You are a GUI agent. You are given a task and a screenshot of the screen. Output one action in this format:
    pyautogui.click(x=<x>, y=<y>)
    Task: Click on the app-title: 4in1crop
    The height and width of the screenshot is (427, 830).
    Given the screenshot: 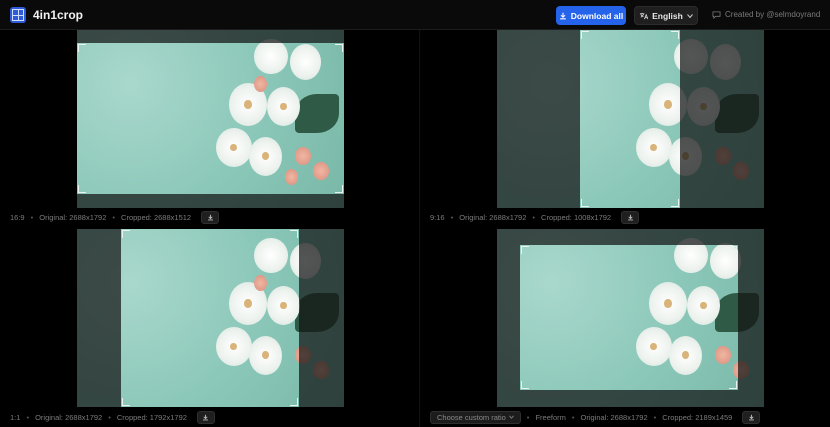 What is the action you would take?
    pyautogui.click(x=58, y=15)
    